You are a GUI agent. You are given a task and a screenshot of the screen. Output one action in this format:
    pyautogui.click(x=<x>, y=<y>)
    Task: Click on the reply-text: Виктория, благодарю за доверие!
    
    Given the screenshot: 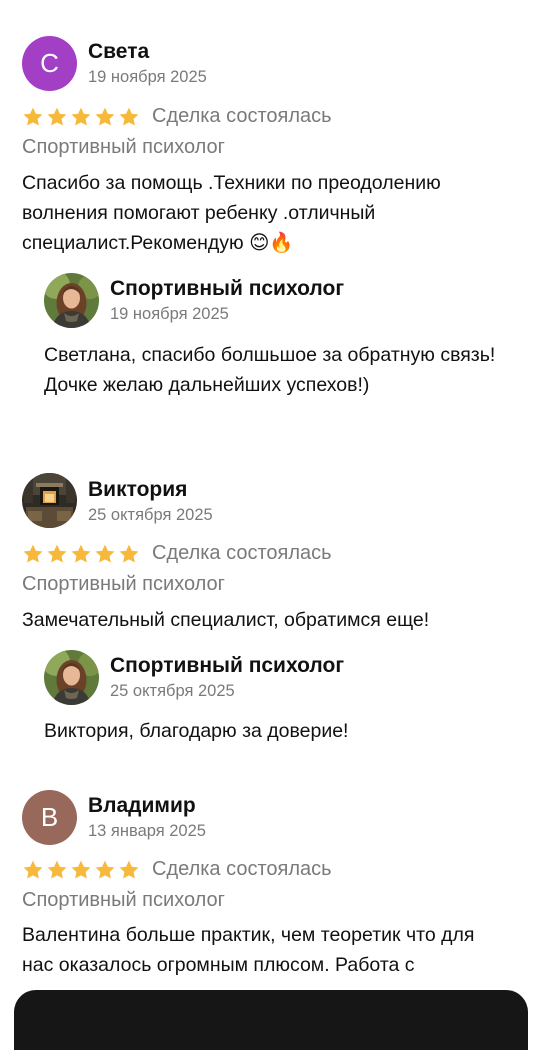 What is the action you would take?
    pyautogui.click(x=274, y=731)
    